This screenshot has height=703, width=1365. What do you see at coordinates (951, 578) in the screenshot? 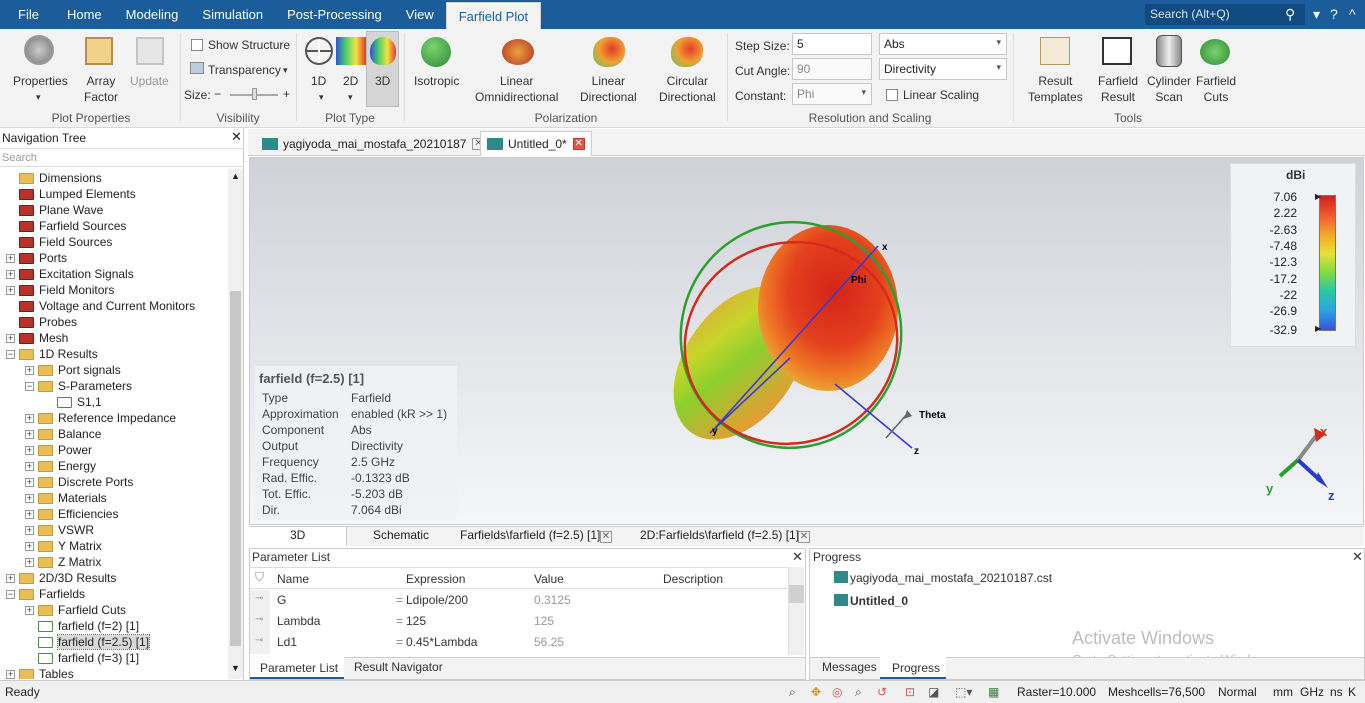
I see `progress-item: yagiyoda_mai_mostafa_20210187.cst` at bounding box center [951, 578].